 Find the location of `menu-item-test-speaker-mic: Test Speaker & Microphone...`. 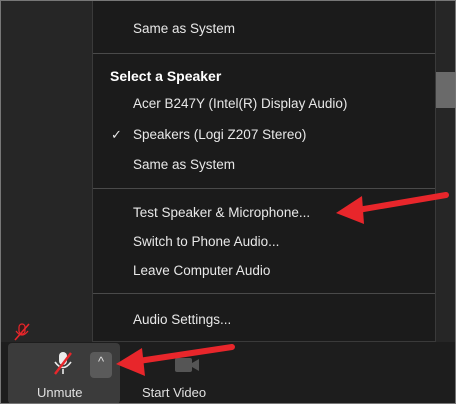

menu-item-test-speaker-mic: Test Speaker & Microphone... is located at coordinates (221, 212).